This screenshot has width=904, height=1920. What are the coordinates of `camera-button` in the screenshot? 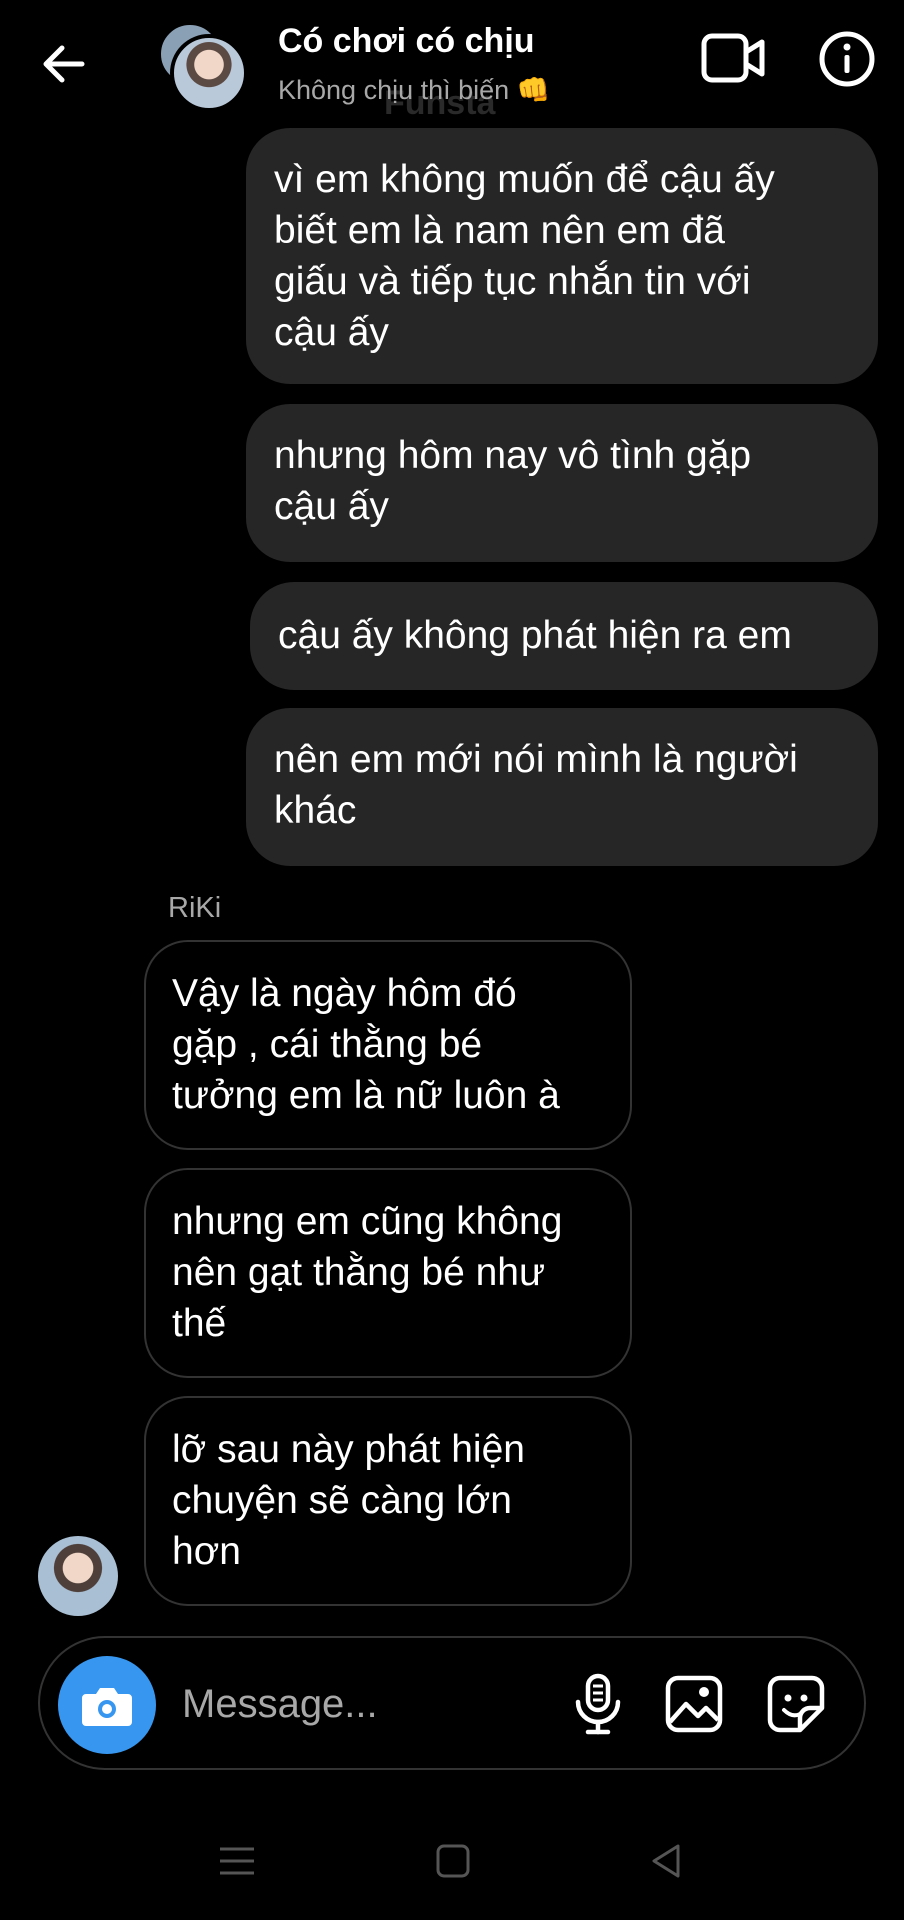 It's located at (107, 1705).